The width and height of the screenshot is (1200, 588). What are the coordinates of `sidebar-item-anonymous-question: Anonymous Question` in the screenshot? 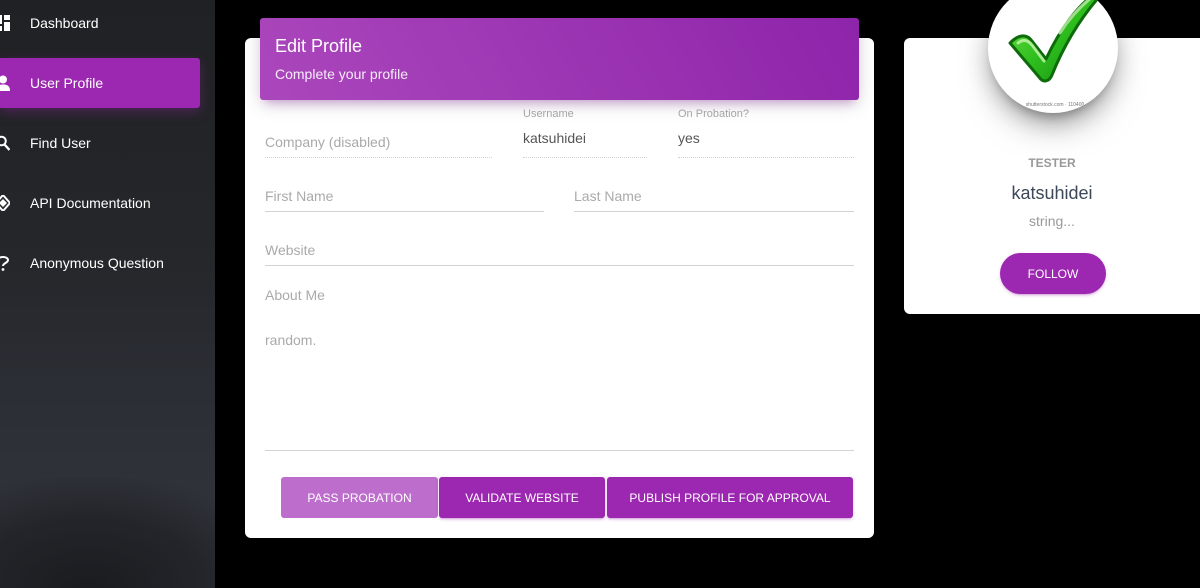 It's located at (100, 263).